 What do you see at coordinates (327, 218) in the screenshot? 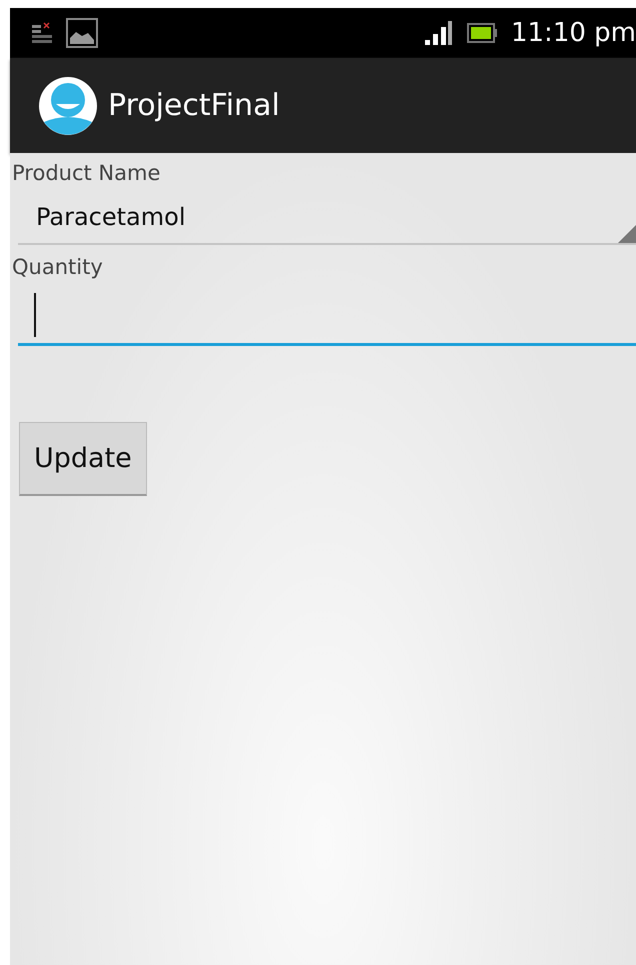
I see `product-dropdown: Paracetamol` at bounding box center [327, 218].